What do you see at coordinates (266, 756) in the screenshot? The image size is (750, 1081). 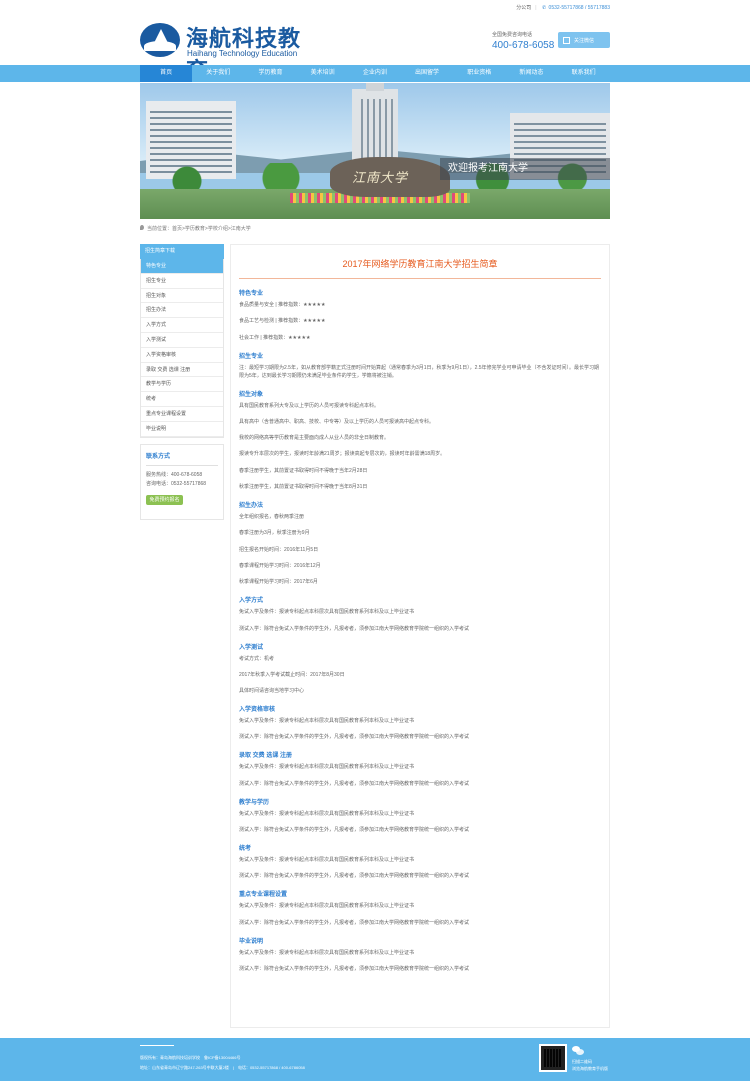 I see `section-heading: 录取 交费 选课 注册` at bounding box center [266, 756].